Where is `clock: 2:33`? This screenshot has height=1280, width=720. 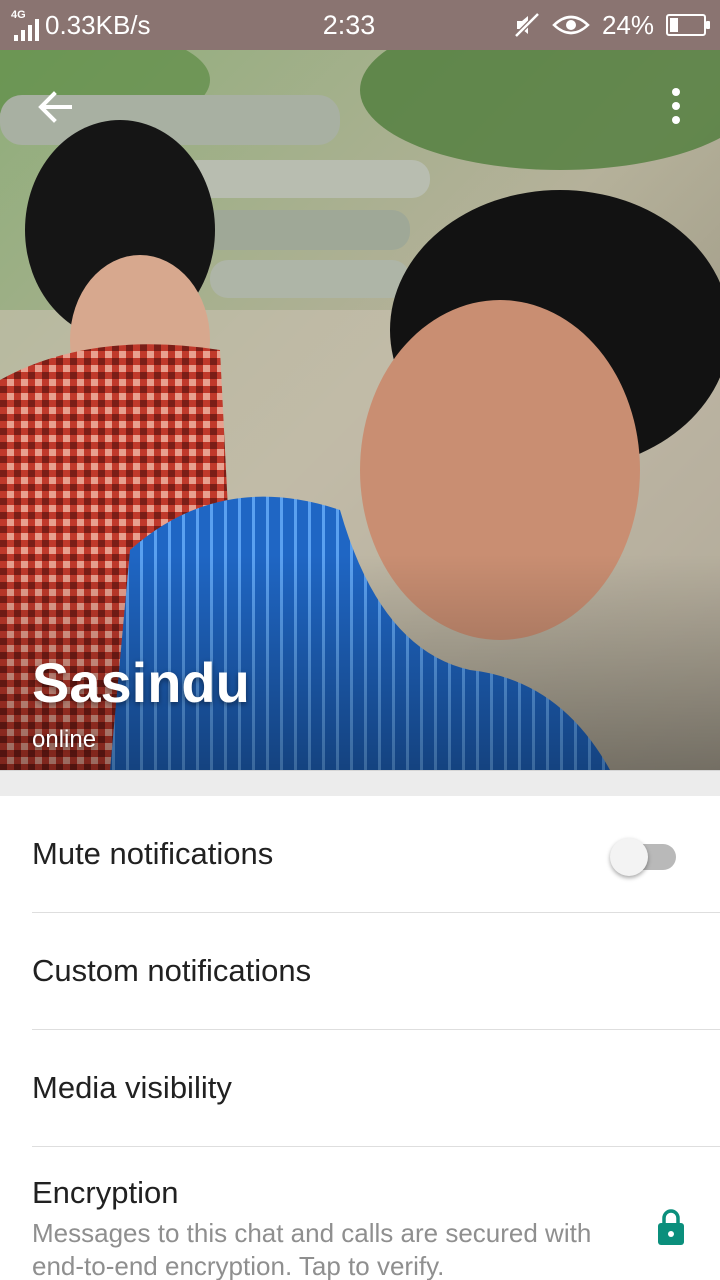 clock: 2:33 is located at coordinates (349, 24).